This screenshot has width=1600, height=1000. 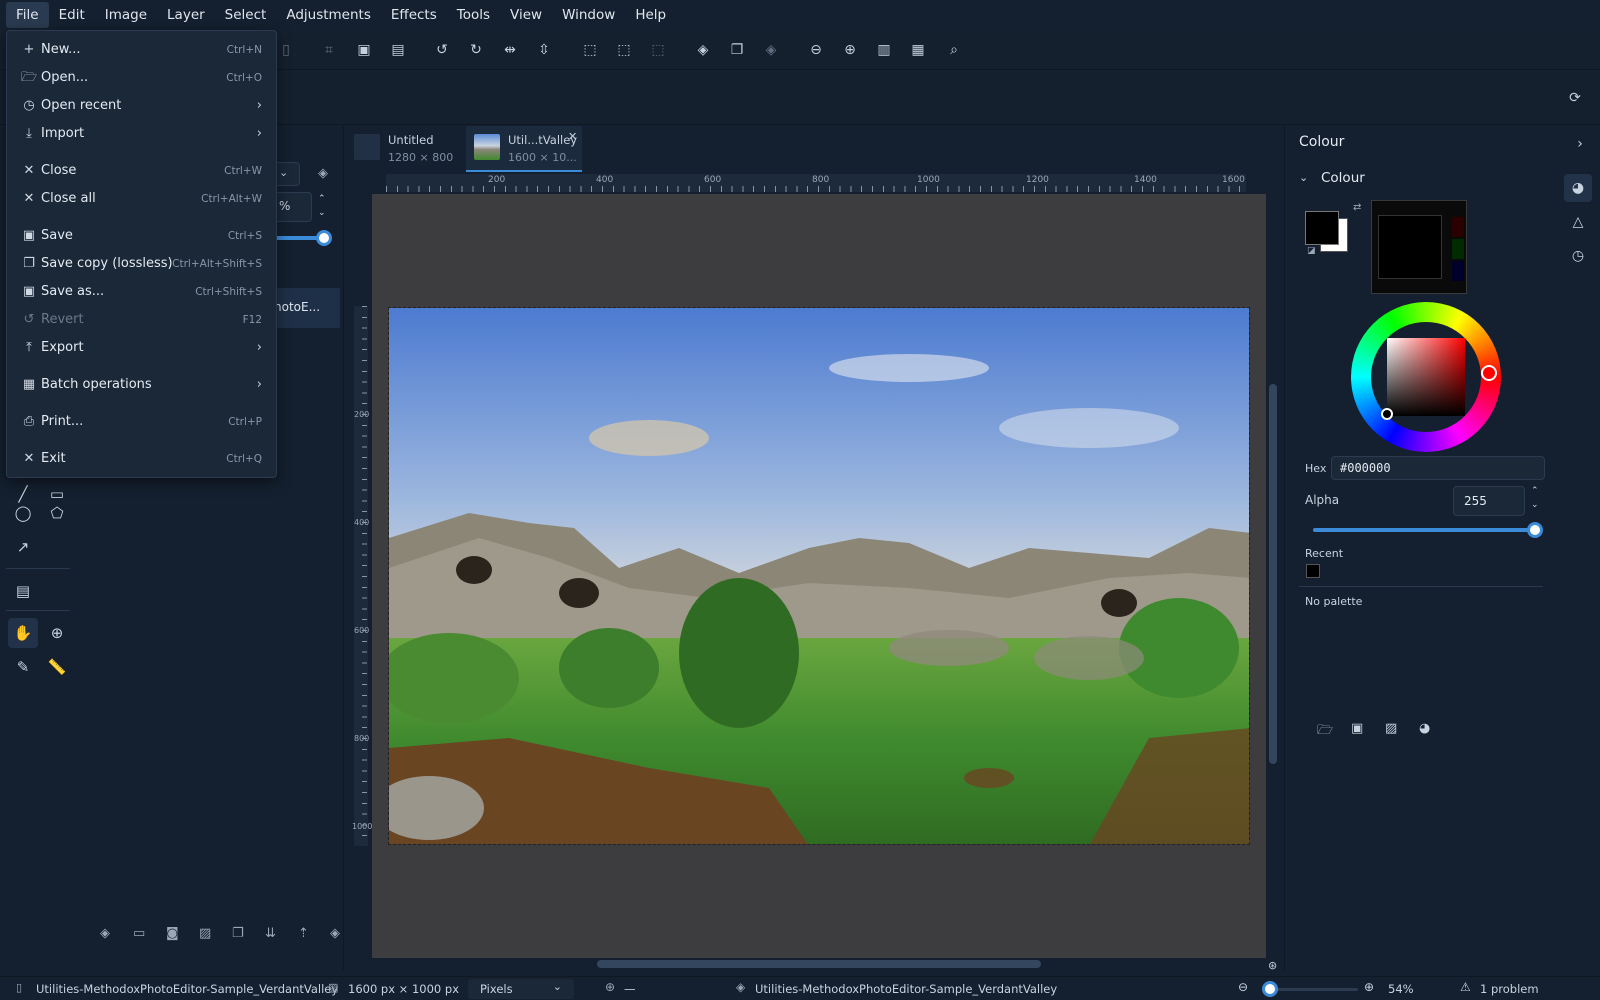 What do you see at coordinates (1580, 144) in the screenshot?
I see `chevron-right-icon: ›` at bounding box center [1580, 144].